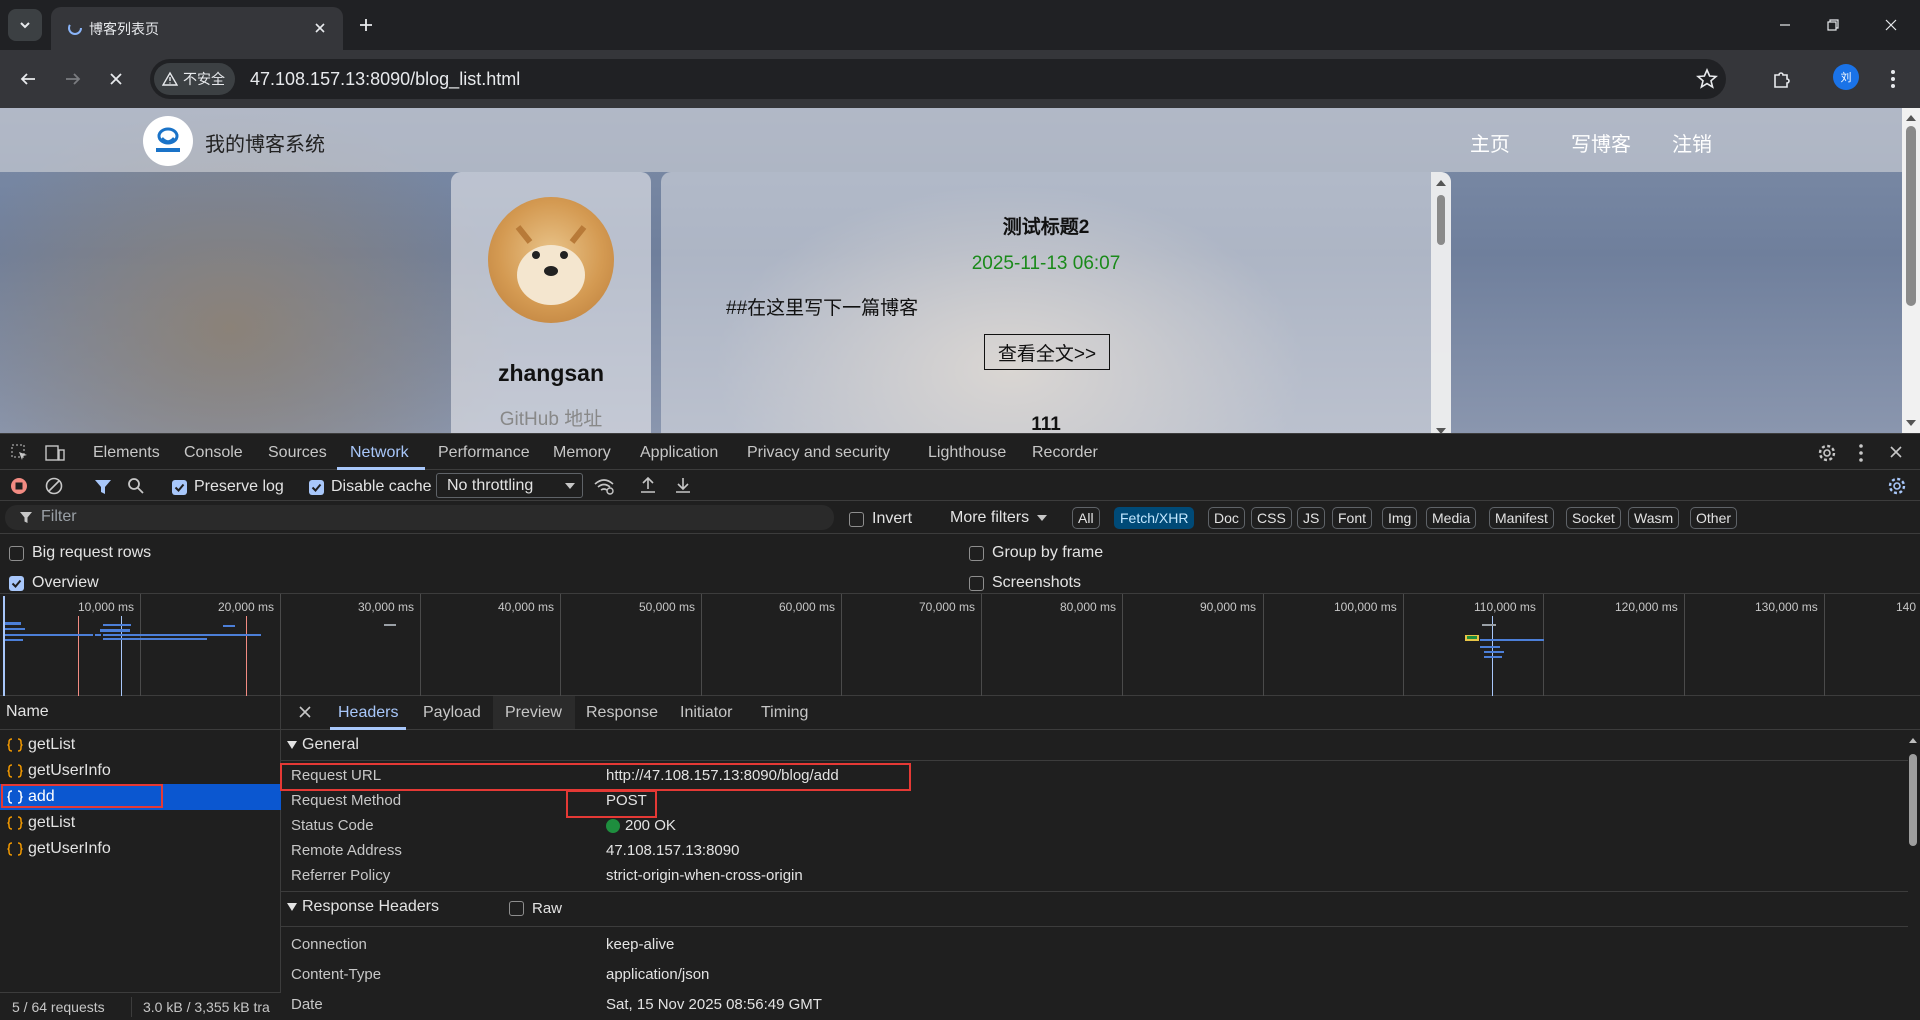 The height and width of the screenshot is (1020, 1920). What do you see at coordinates (126, 453) in the screenshot?
I see `tab-elements: Elements` at bounding box center [126, 453].